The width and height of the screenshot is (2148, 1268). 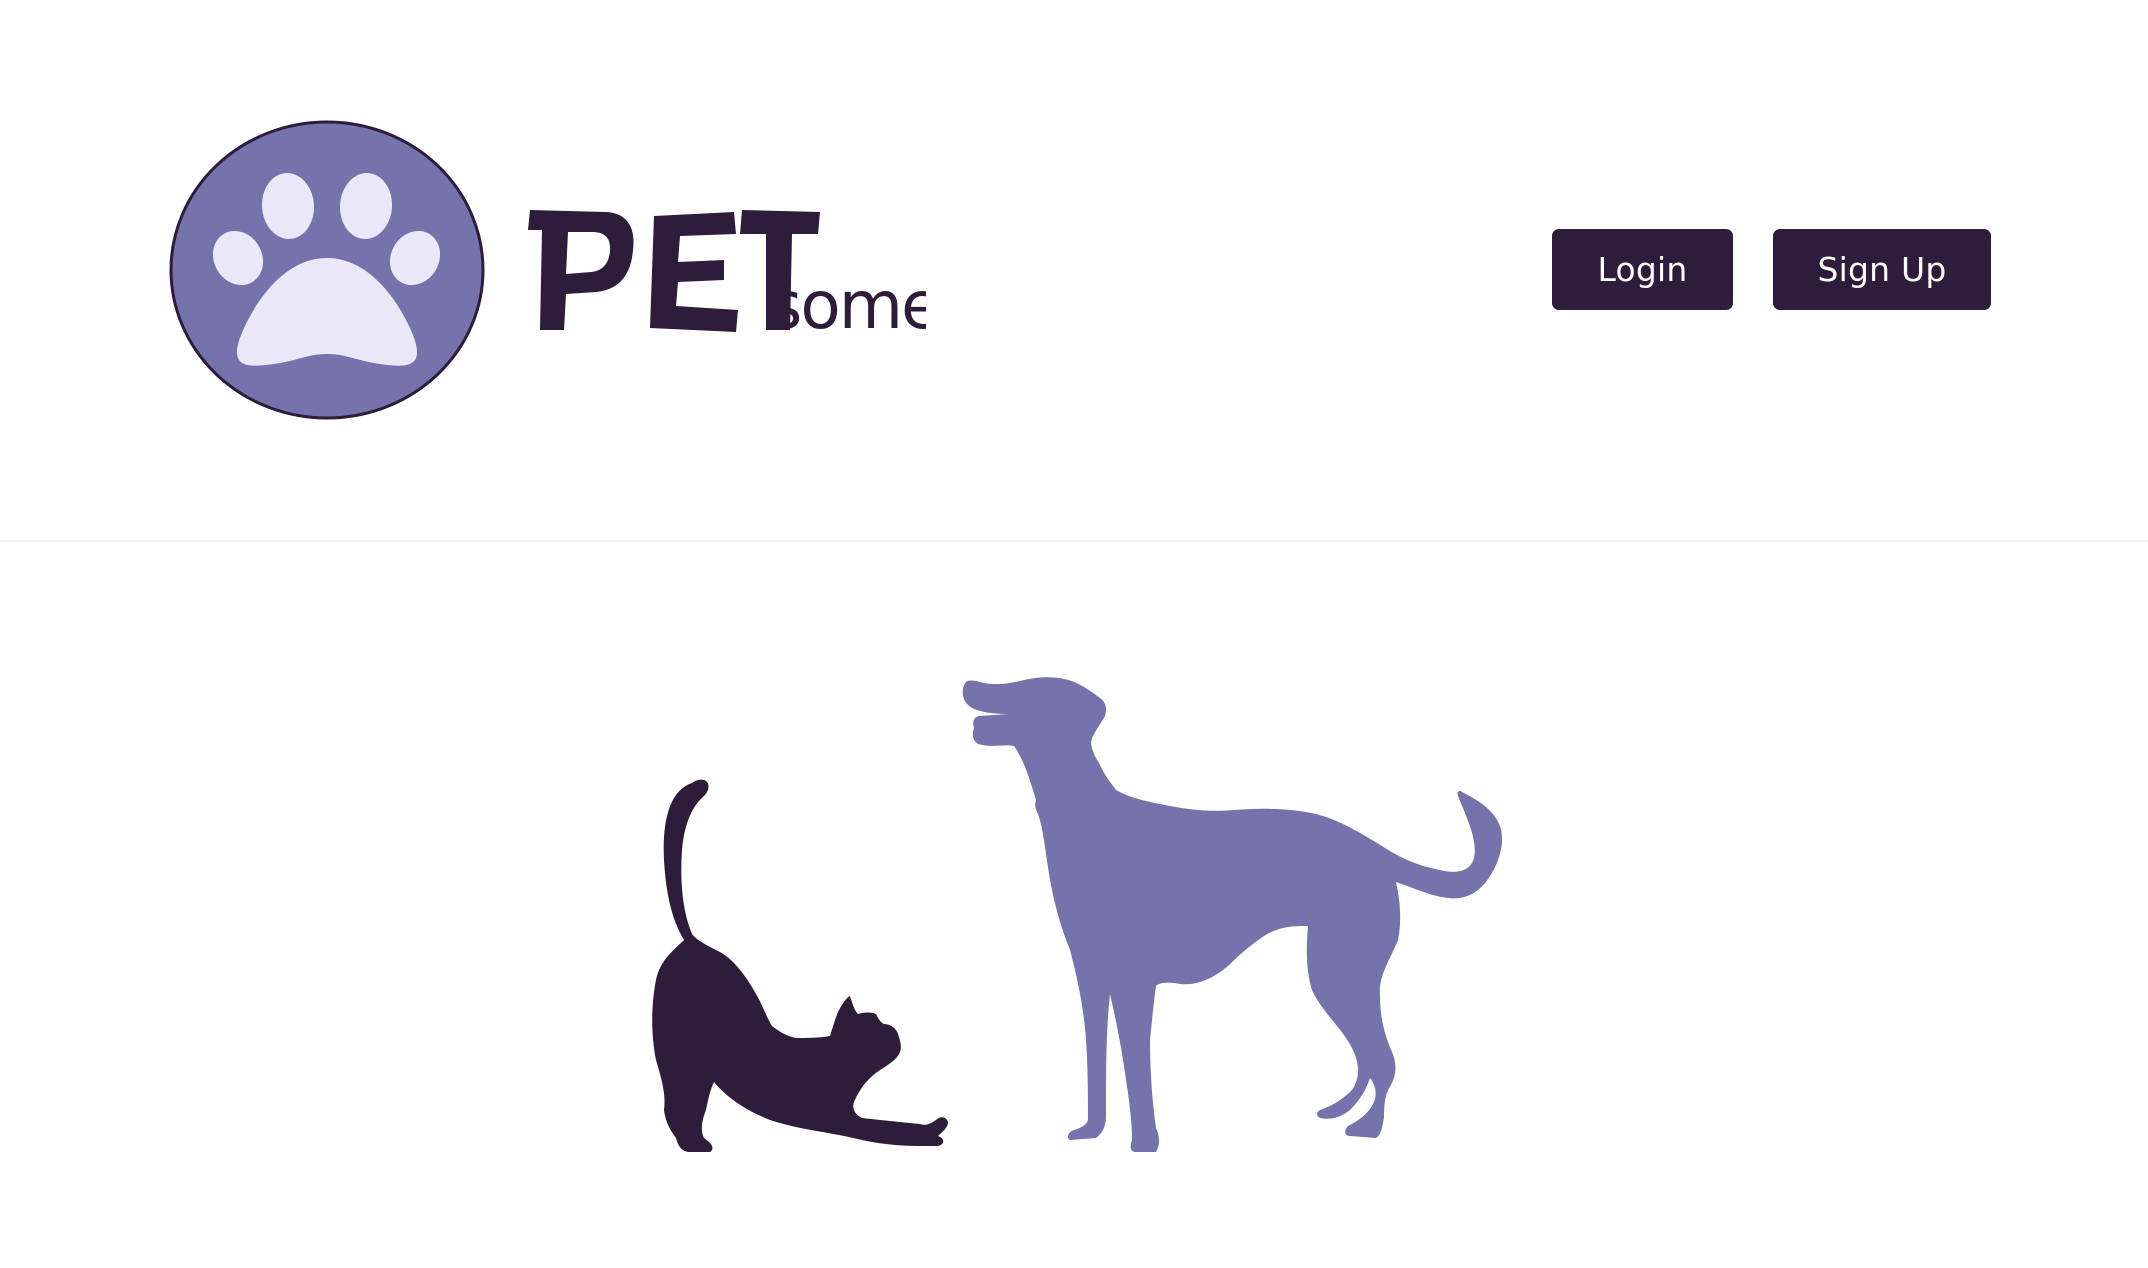 I want to click on auth-nav: Login Sign Up, so click(x=1771, y=269).